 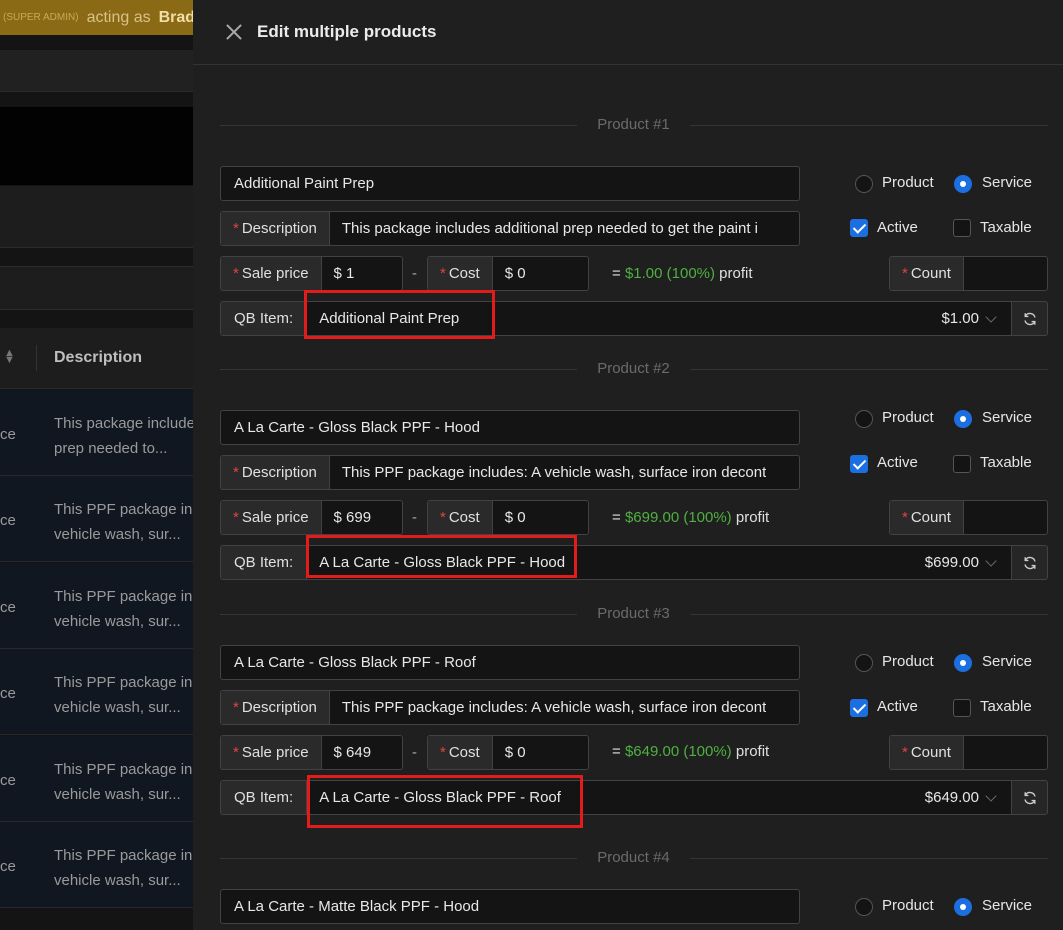 I want to click on background-action-bar, so click(x=96, y=288).